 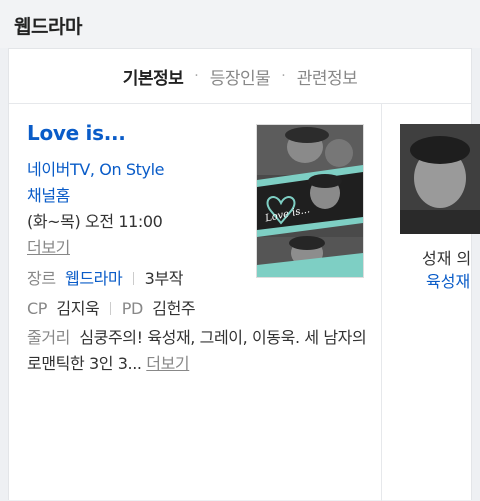 What do you see at coordinates (48, 195) in the screenshot?
I see `channel-home-link: 채널홈` at bounding box center [48, 195].